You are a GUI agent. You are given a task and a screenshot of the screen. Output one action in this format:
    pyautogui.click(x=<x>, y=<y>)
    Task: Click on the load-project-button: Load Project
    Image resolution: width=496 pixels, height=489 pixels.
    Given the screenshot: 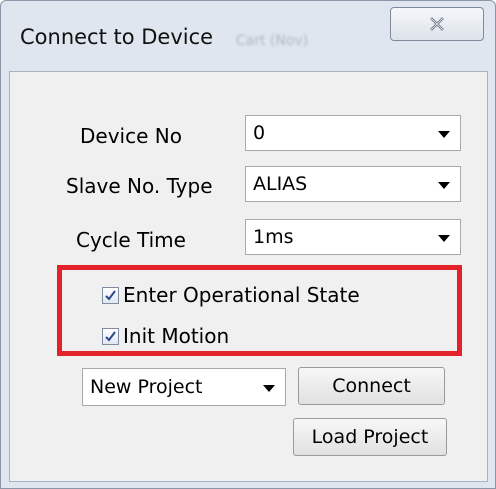 What is the action you would take?
    pyautogui.click(x=370, y=437)
    